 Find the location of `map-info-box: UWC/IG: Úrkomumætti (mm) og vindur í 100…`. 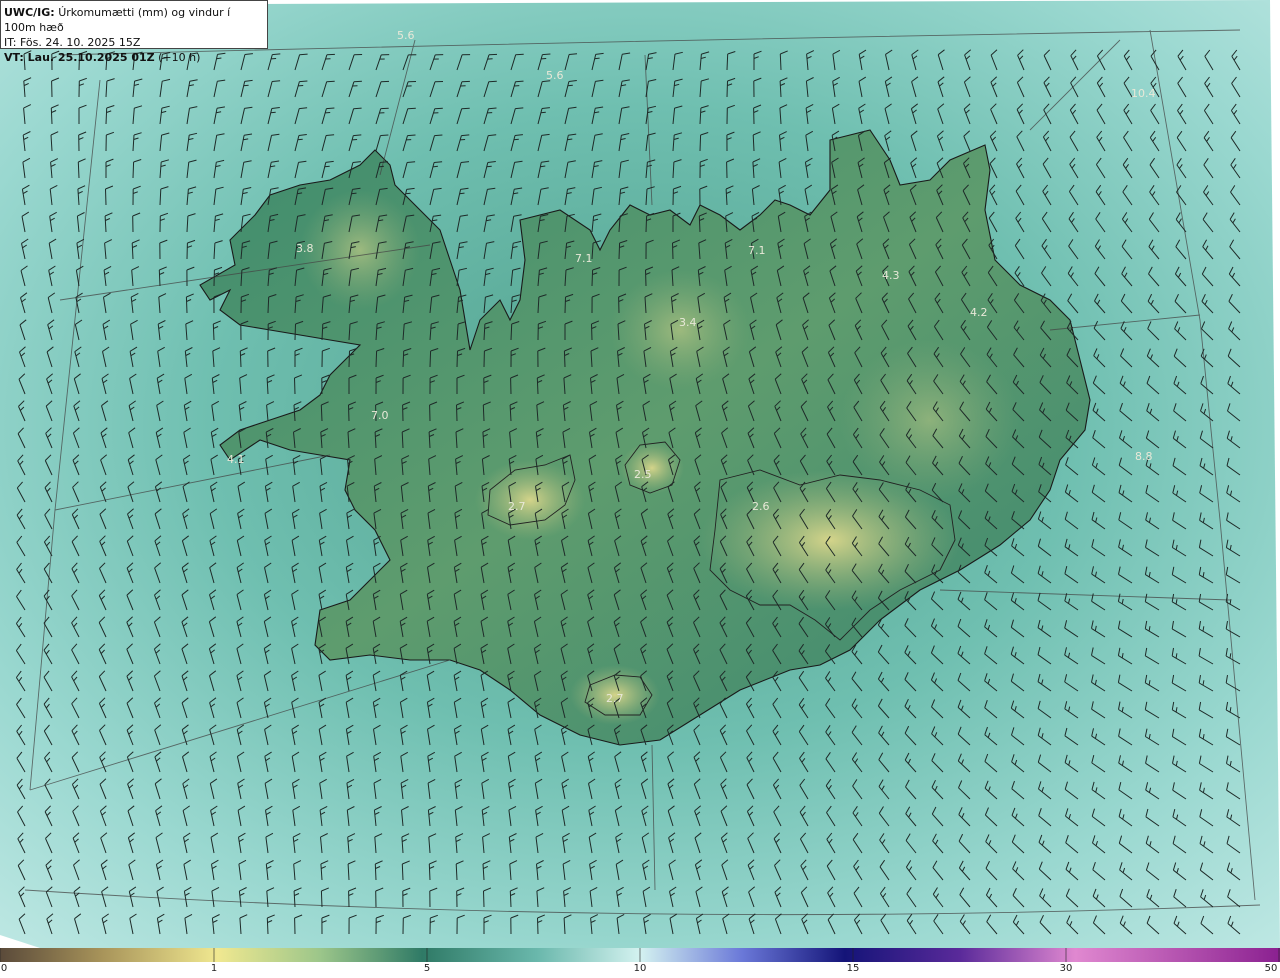

map-info-box: UWC/IG: Úrkomumætti (mm) og vindur í 100… is located at coordinates (134, 32).